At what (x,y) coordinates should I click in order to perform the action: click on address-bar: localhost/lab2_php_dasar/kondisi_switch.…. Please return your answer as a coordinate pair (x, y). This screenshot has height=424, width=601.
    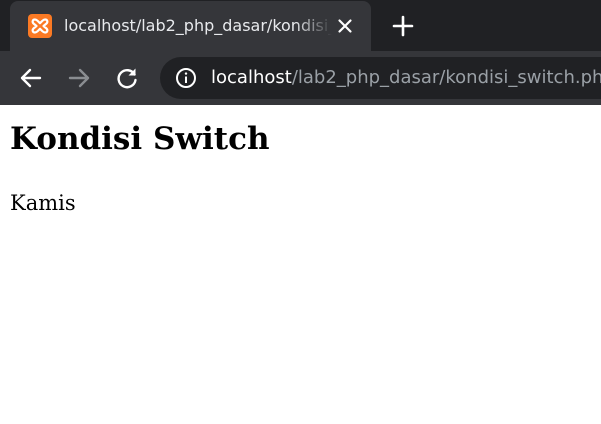
    Looking at the image, I should click on (380, 78).